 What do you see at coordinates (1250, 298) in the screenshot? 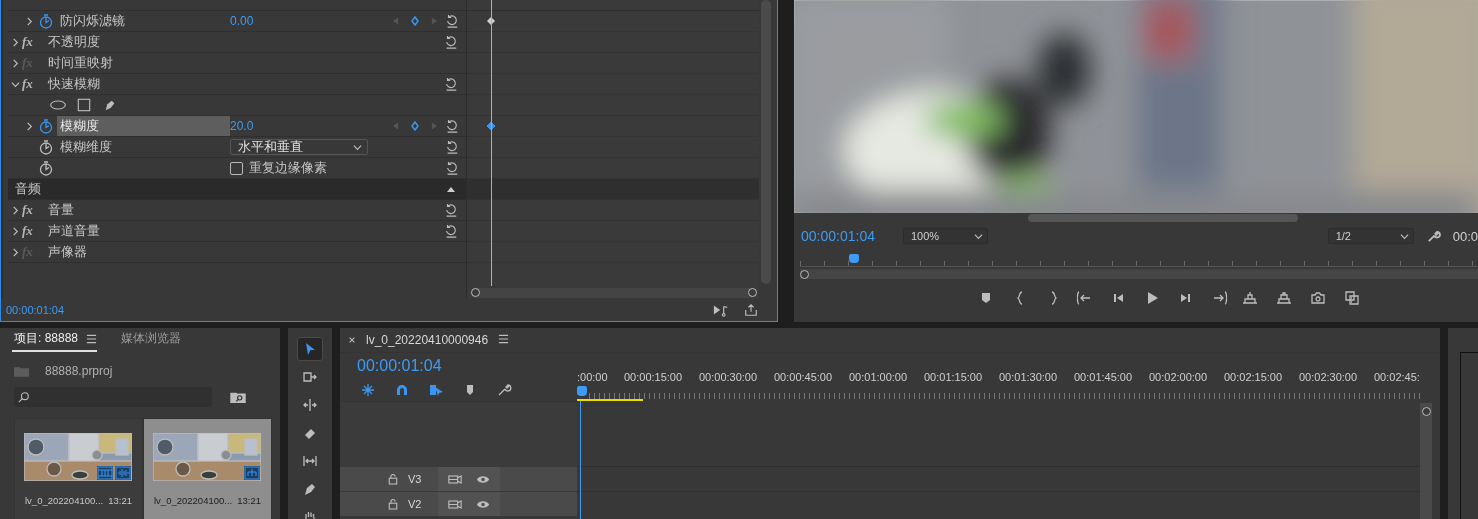
I see `lift-icon` at bounding box center [1250, 298].